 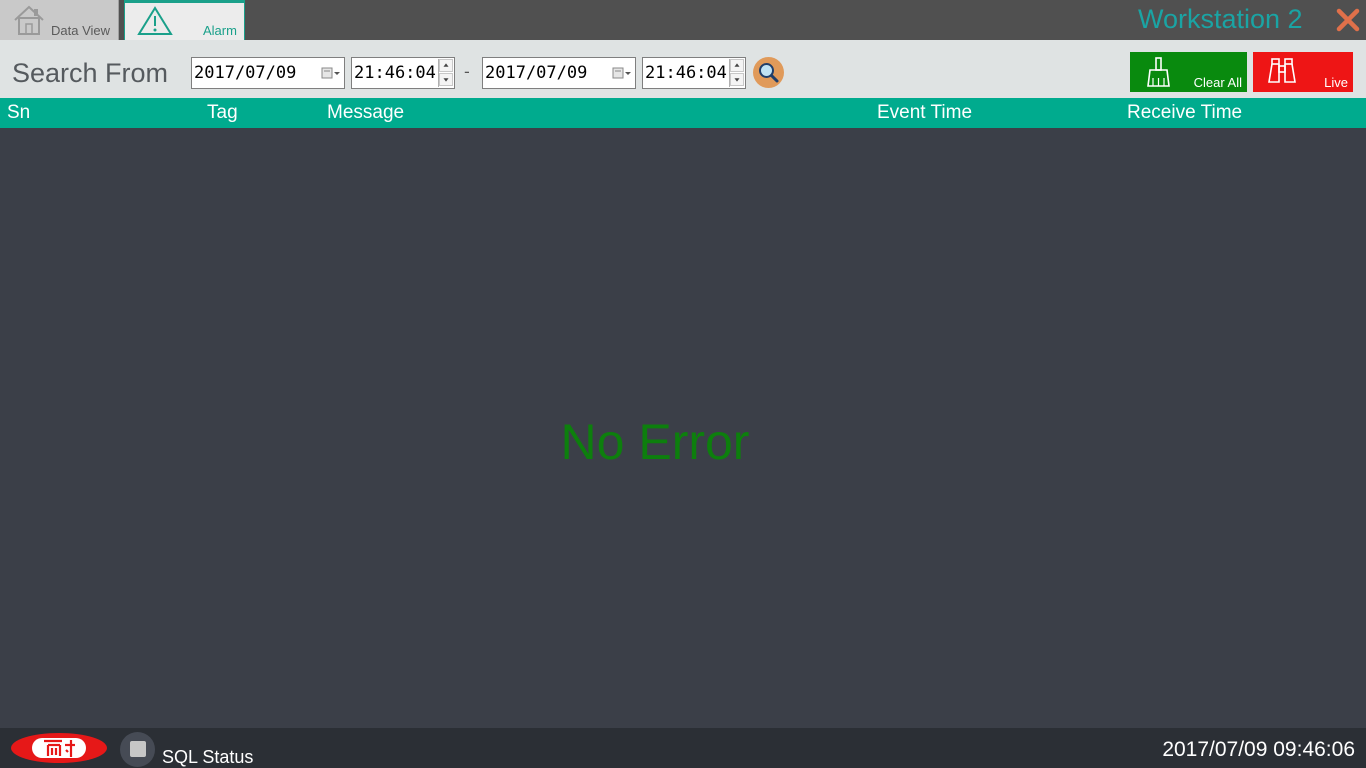 What do you see at coordinates (59, 20) in the screenshot?
I see `tab-data-view: Data View` at bounding box center [59, 20].